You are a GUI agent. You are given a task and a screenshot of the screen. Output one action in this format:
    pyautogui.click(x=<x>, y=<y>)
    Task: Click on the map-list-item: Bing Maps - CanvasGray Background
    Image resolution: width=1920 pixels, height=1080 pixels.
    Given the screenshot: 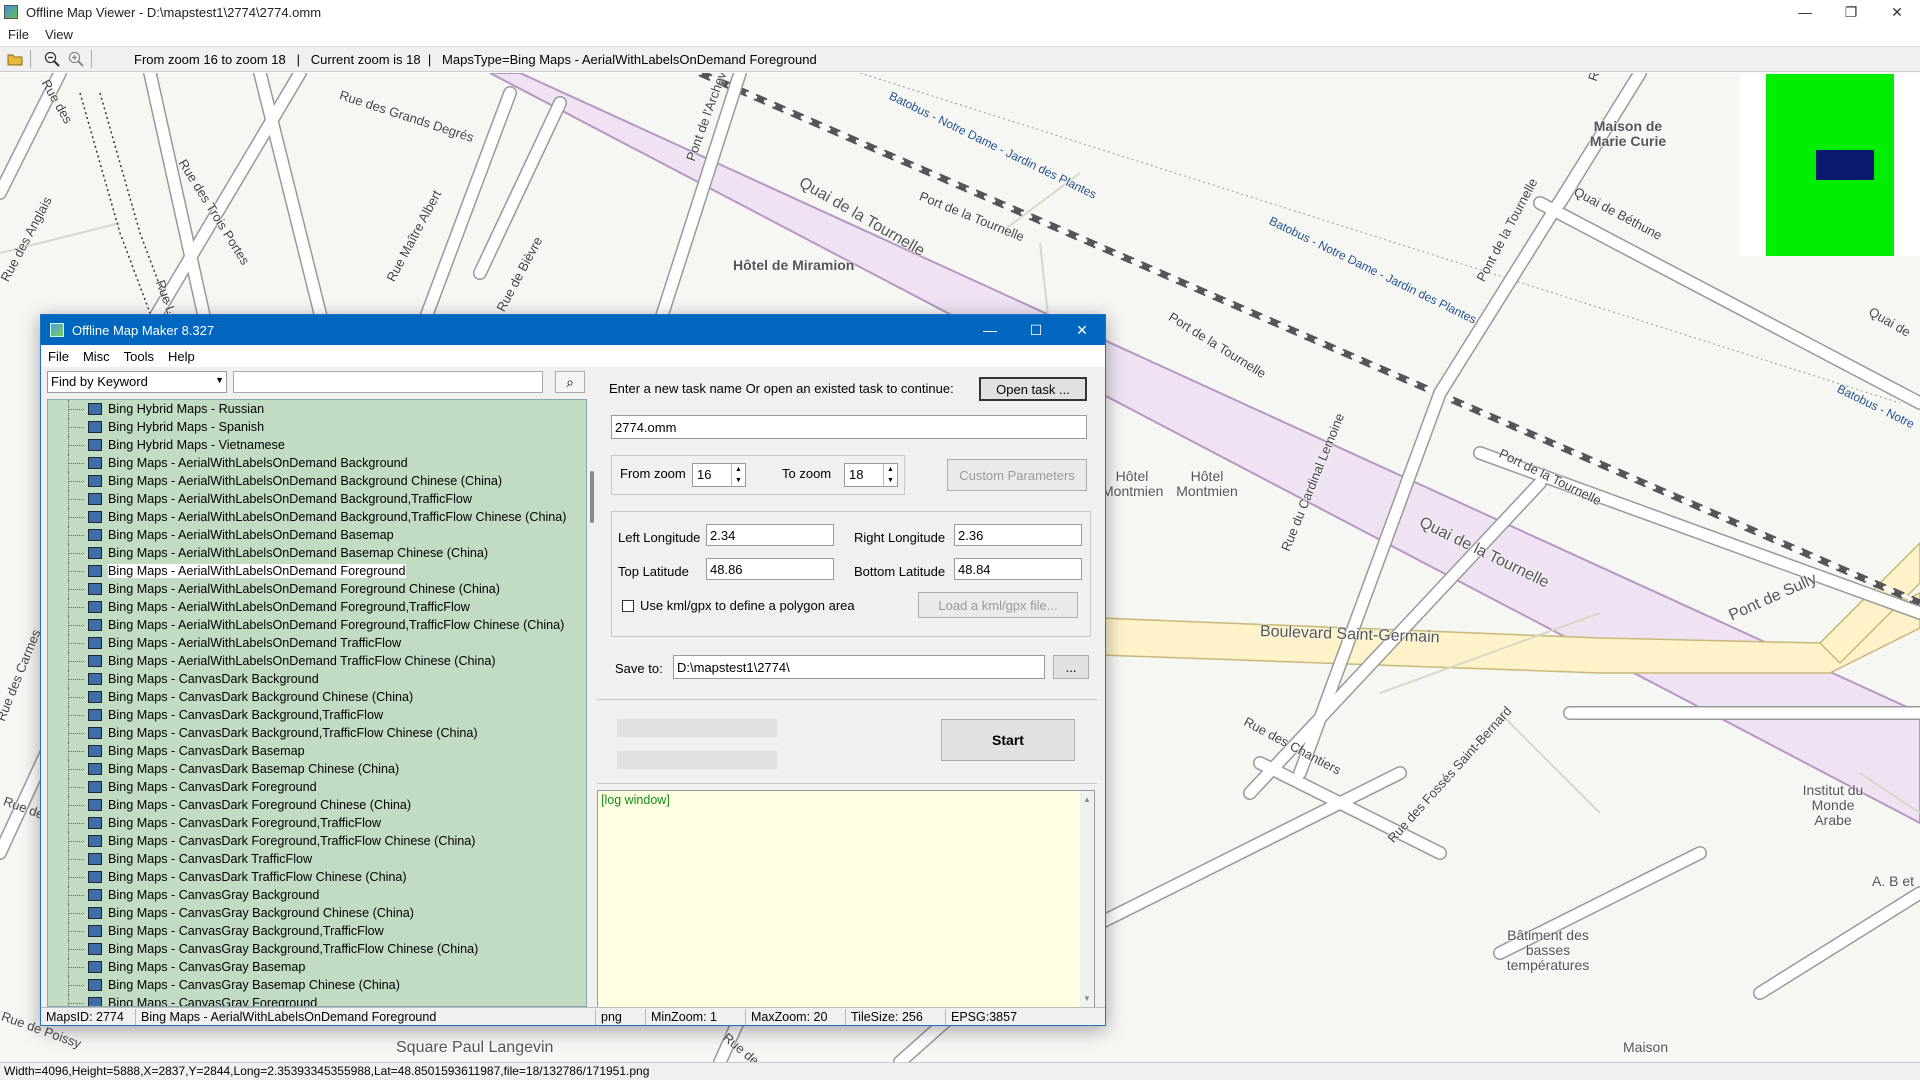 What is the action you would take?
    pyautogui.click(x=317, y=895)
    